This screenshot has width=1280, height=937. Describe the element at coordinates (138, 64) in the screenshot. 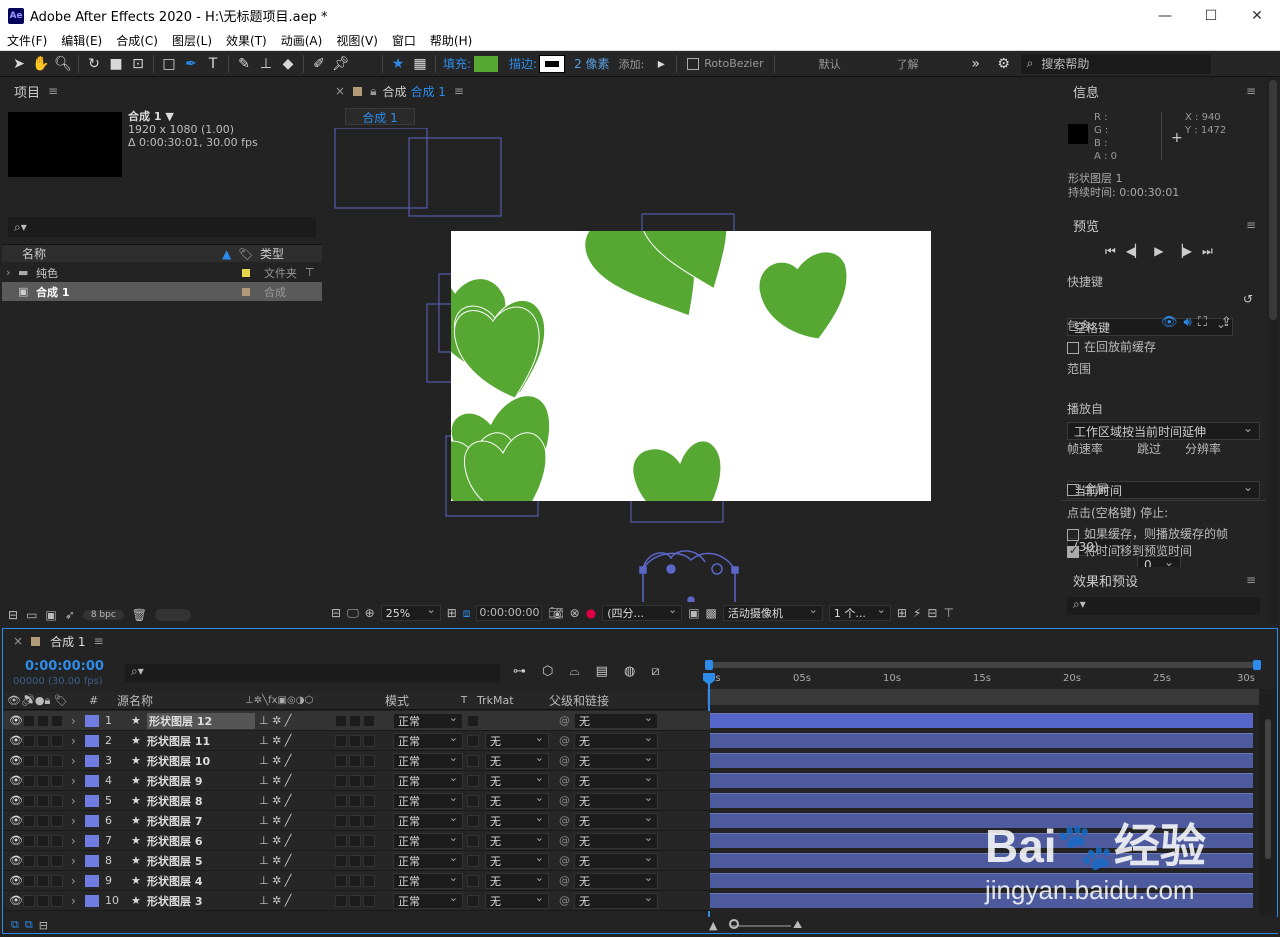

I see `pan-behind-tool-icon: ⊡` at that location.